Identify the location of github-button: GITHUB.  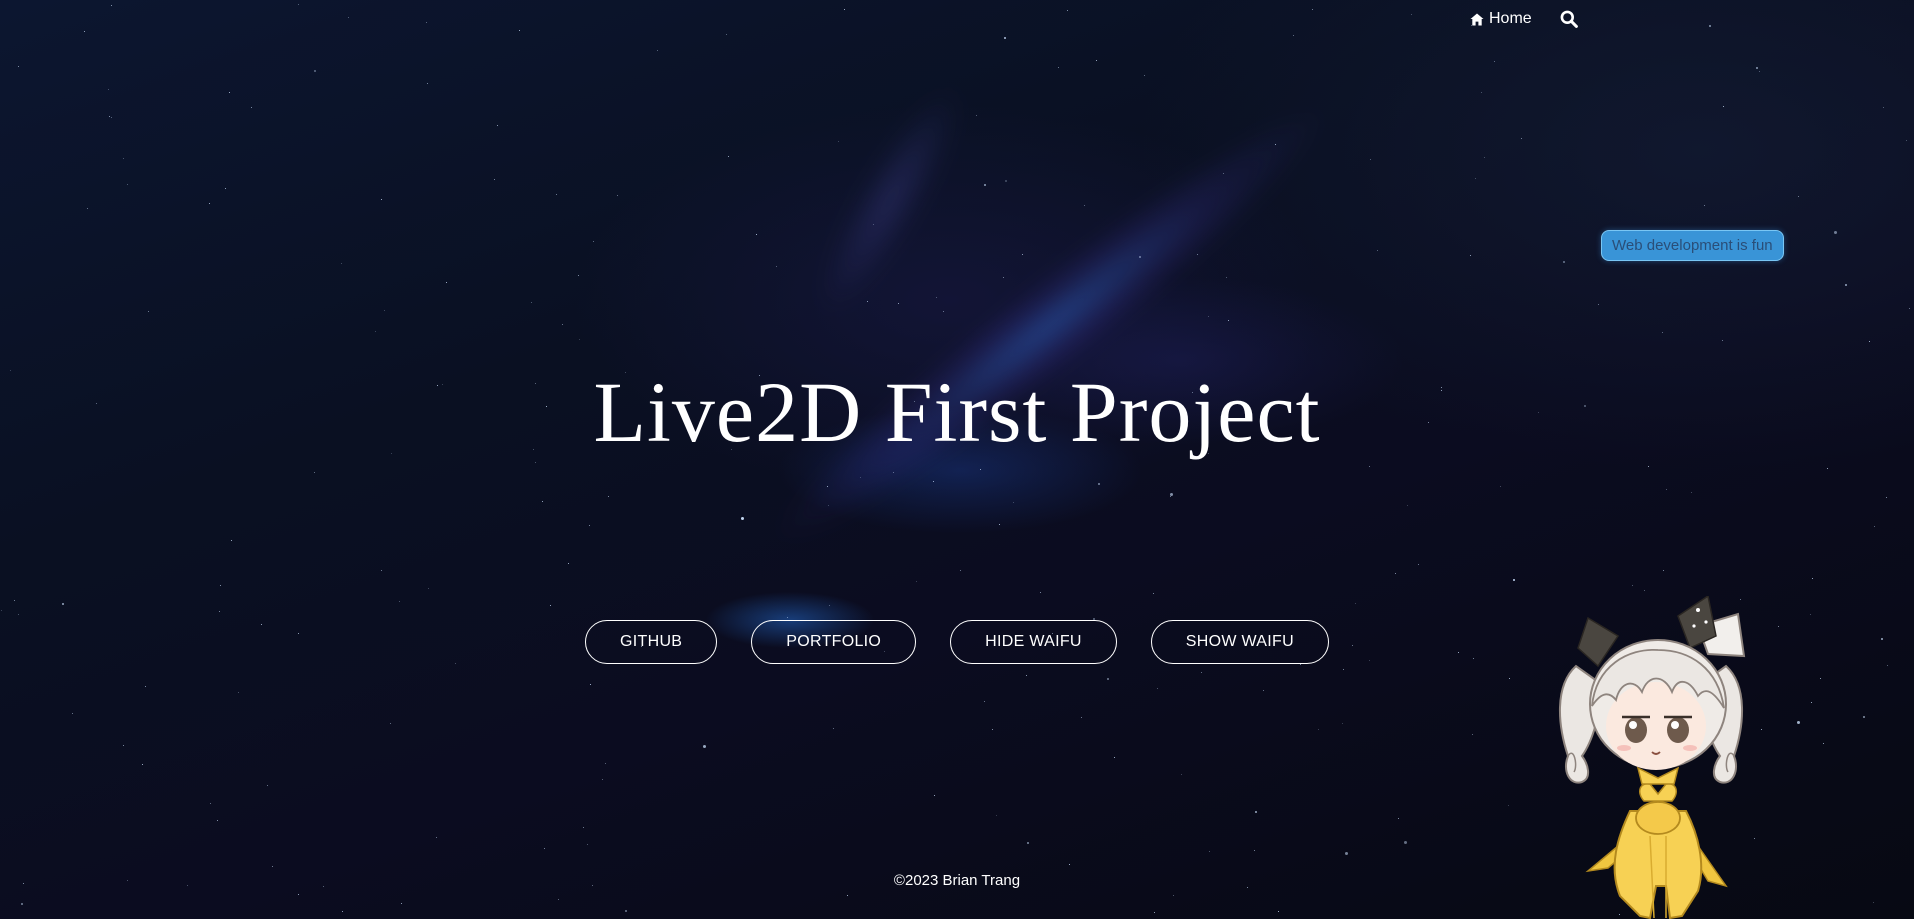
(651, 642).